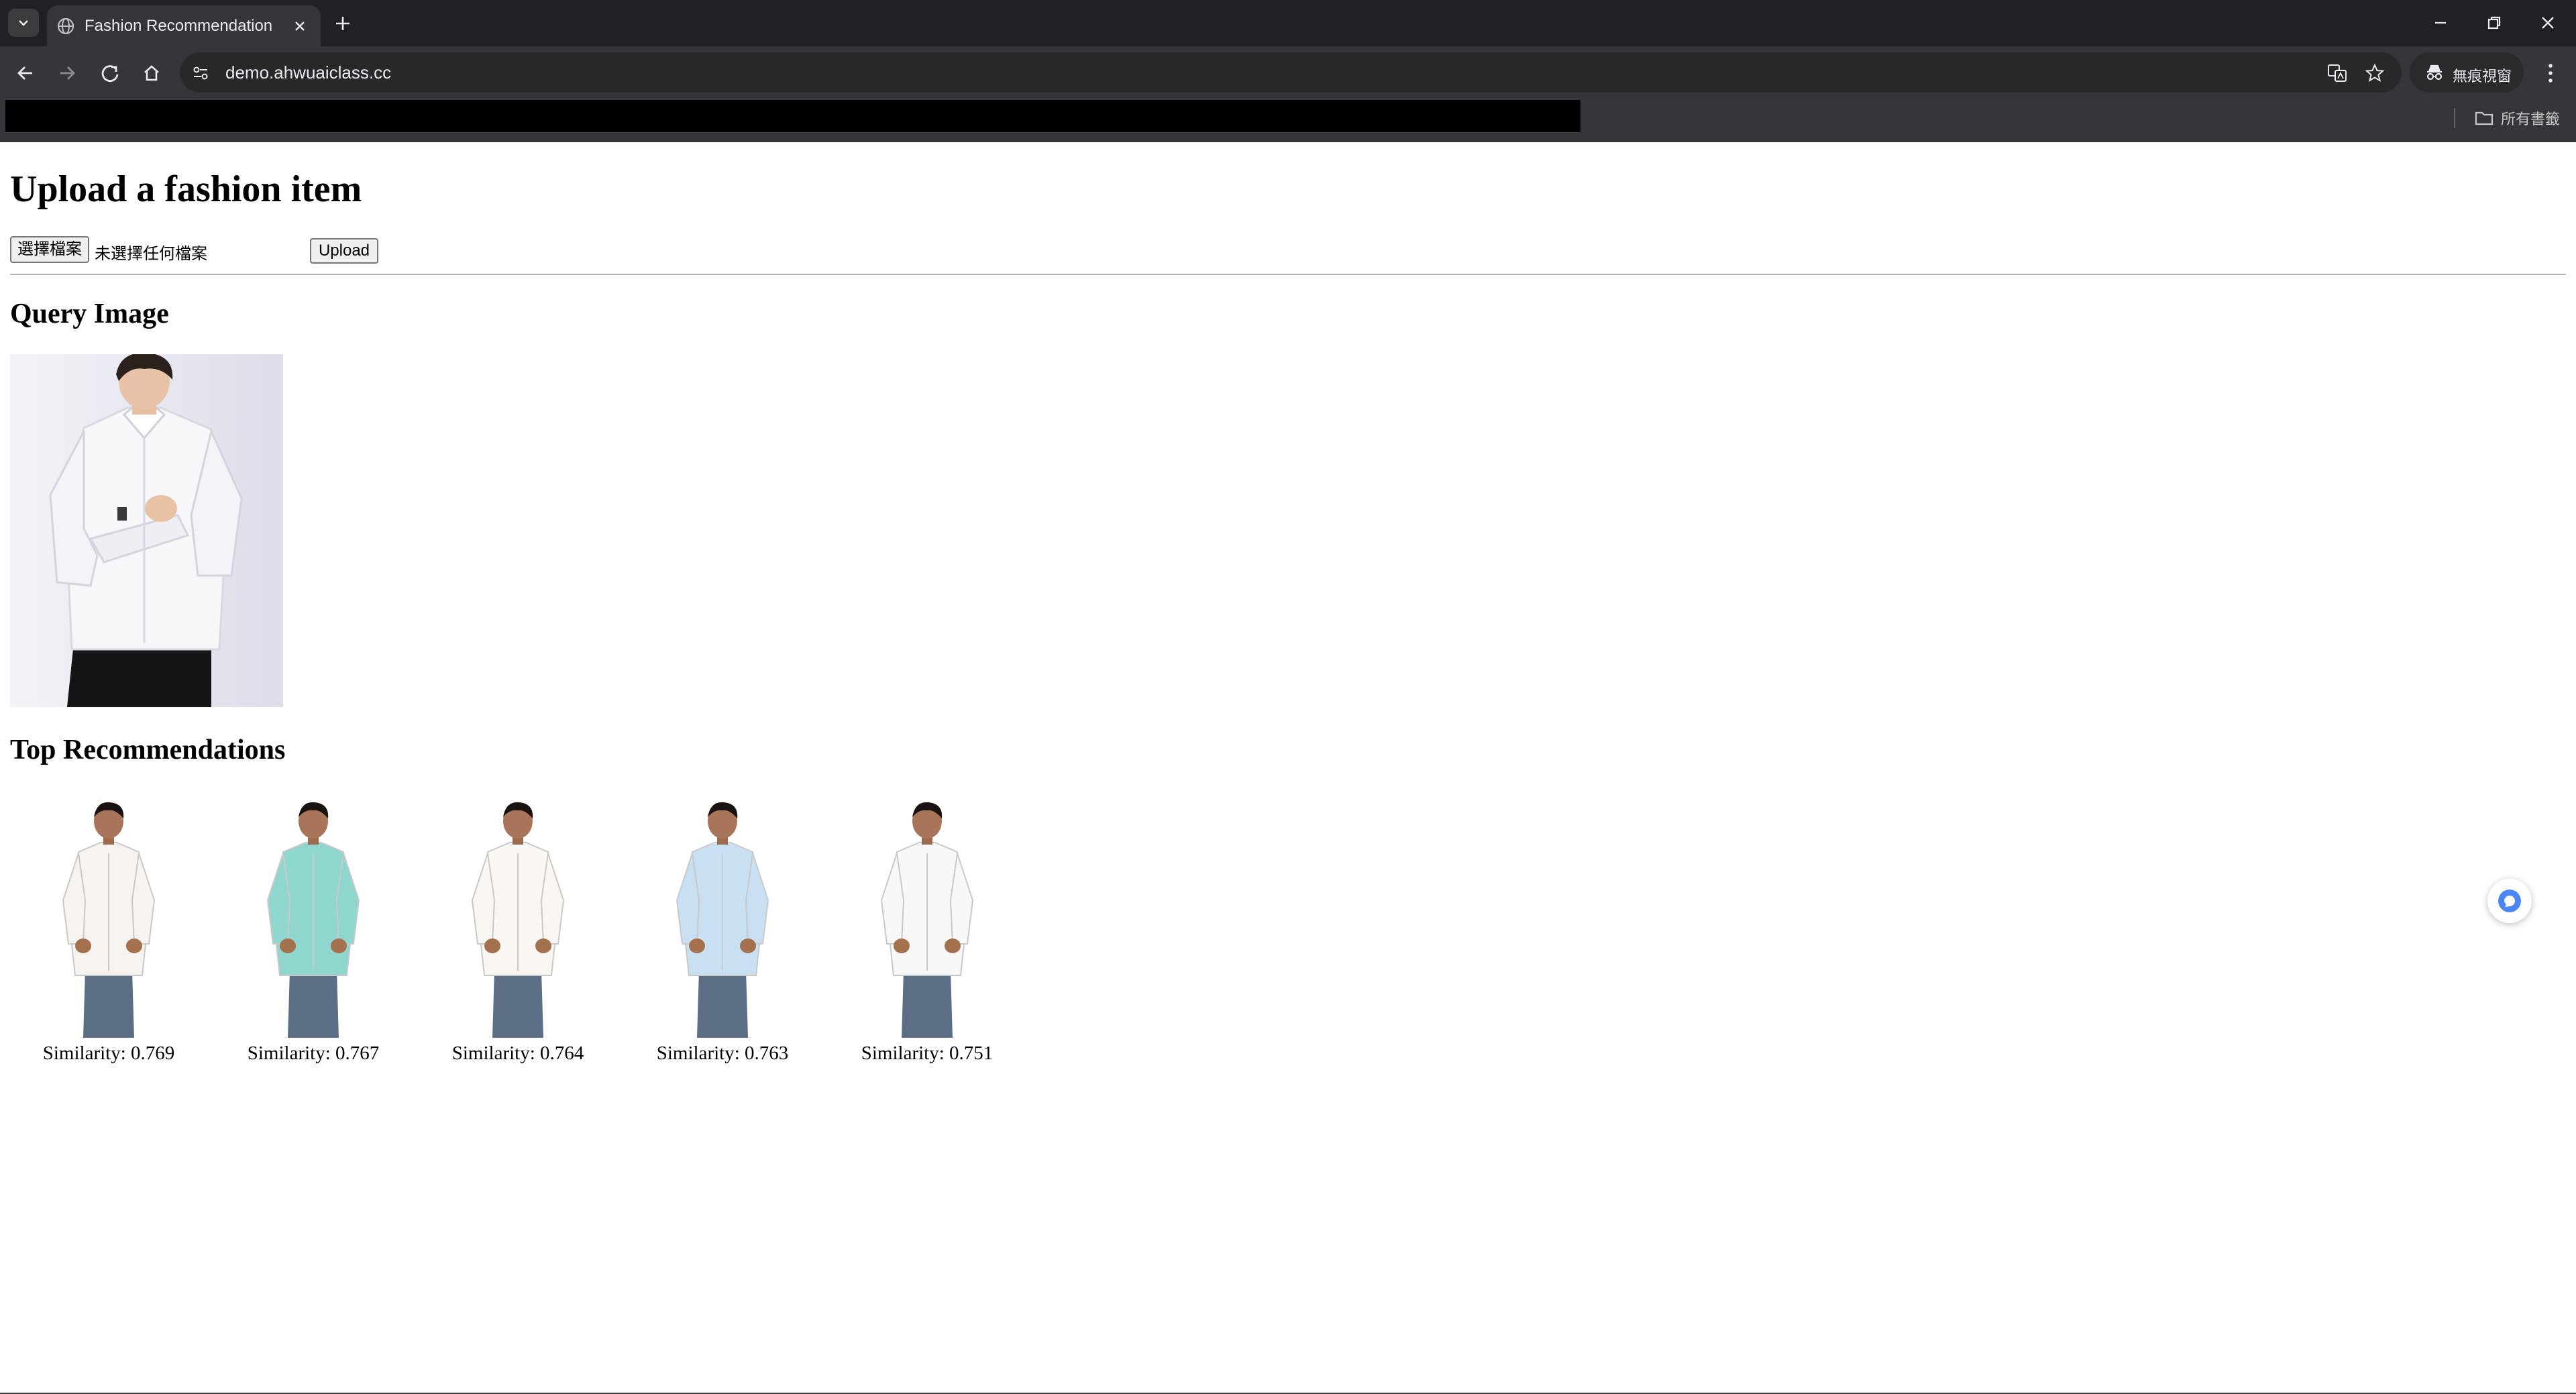 Image resolution: width=2576 pixels, height=1394 pixels. Describe the element at coordinates (2337, 73) in the screenshot. I see `translate-icon` at that location.